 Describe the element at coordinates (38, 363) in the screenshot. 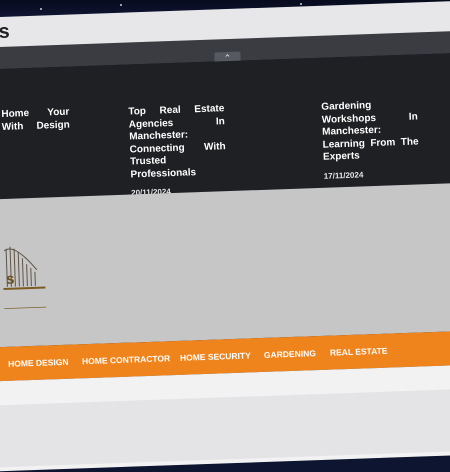

I see `nav-item-home-design: HOME DESIGN` at that location.